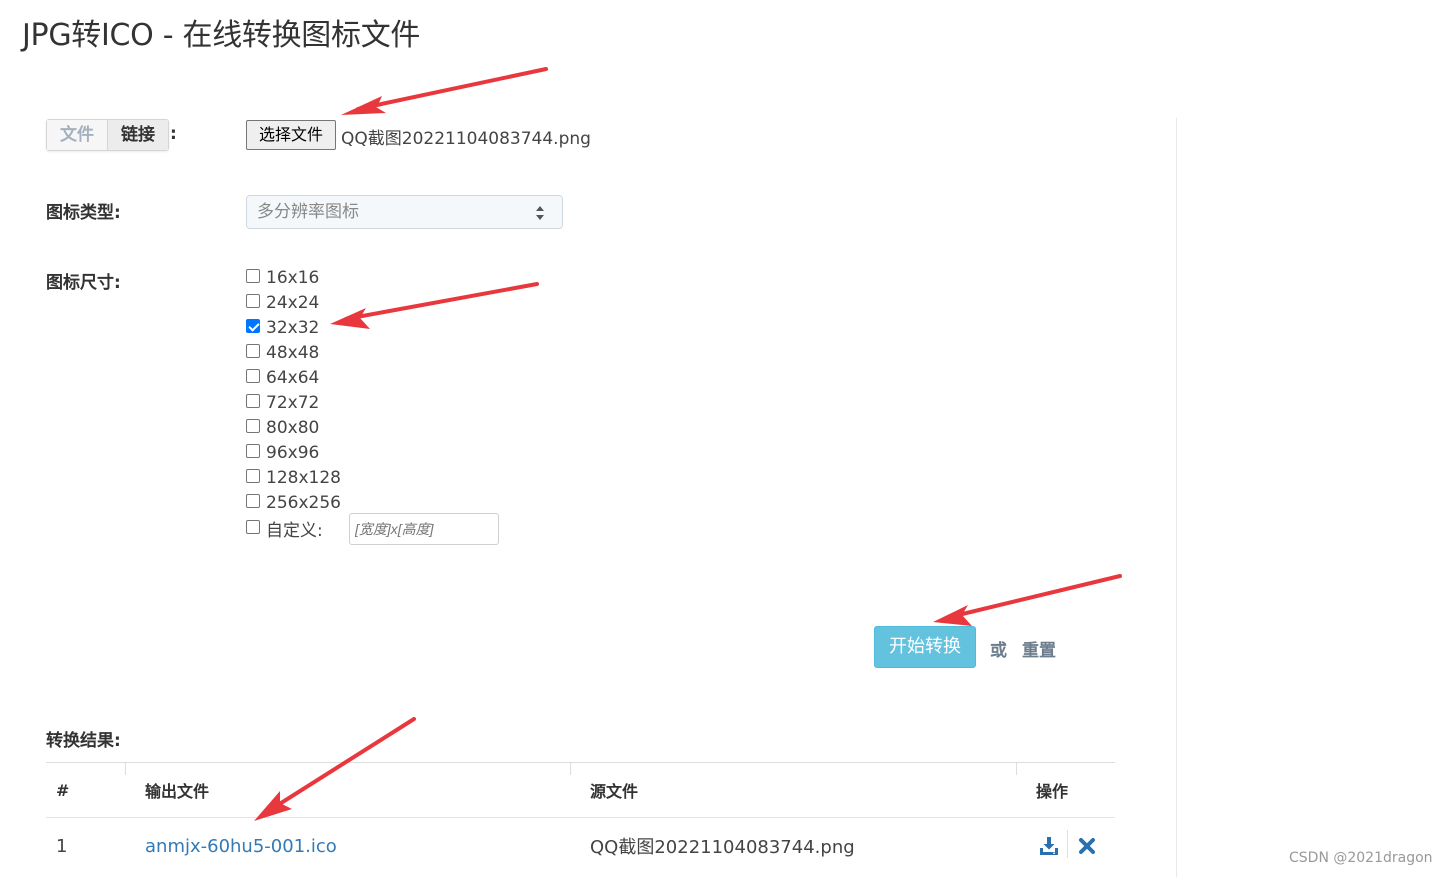  Describe the element at coordinates (466, 139) in the screenshot. I see `selected-file-name: QQ截图20221104083744.png` at that location.